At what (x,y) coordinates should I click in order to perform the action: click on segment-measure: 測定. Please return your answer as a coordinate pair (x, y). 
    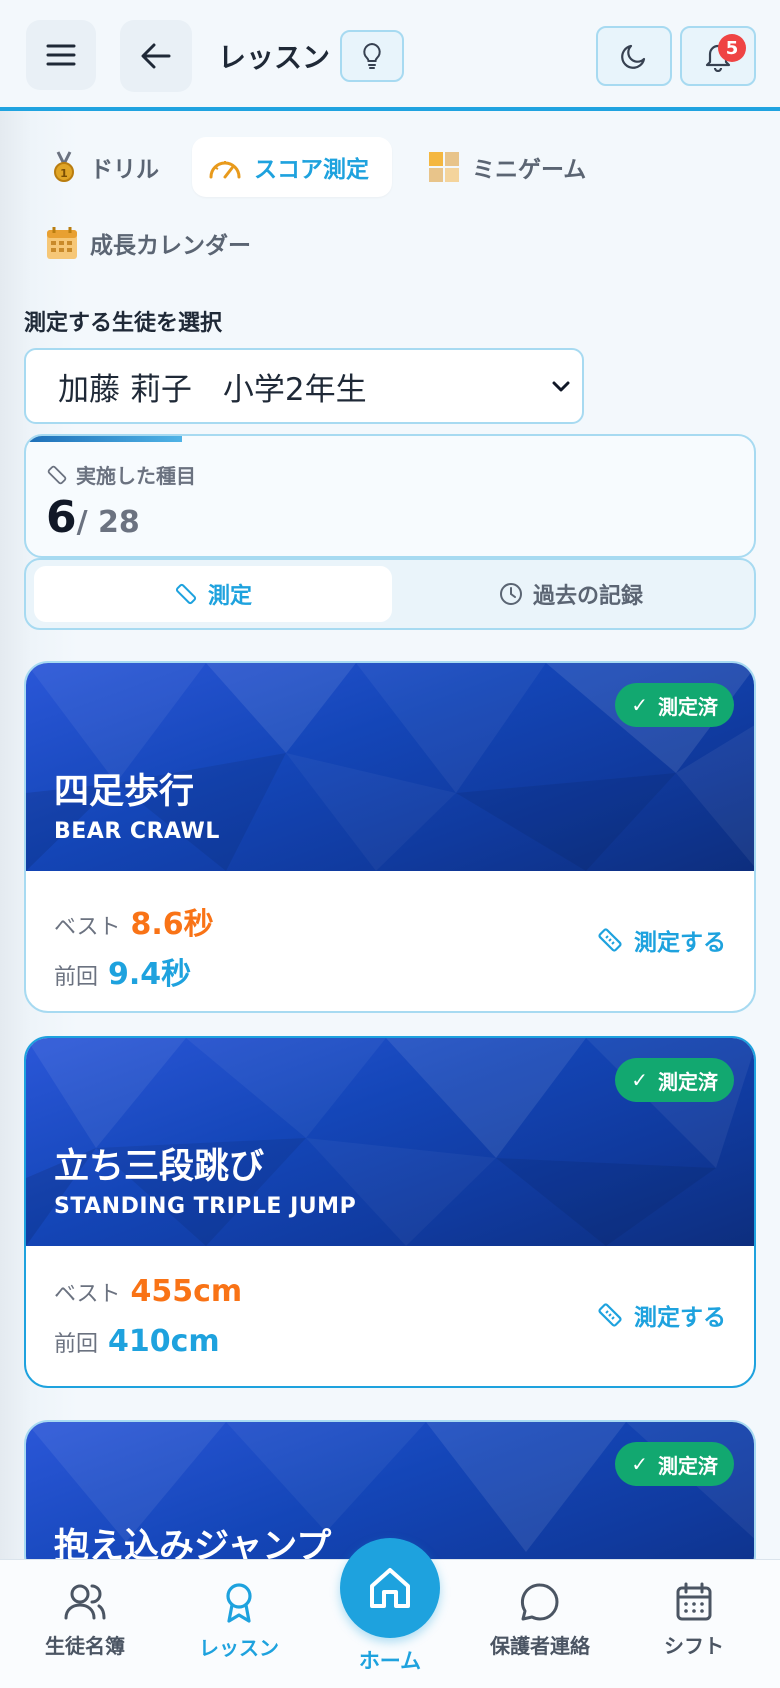
    Looking at the image, I should click on (213, 594).